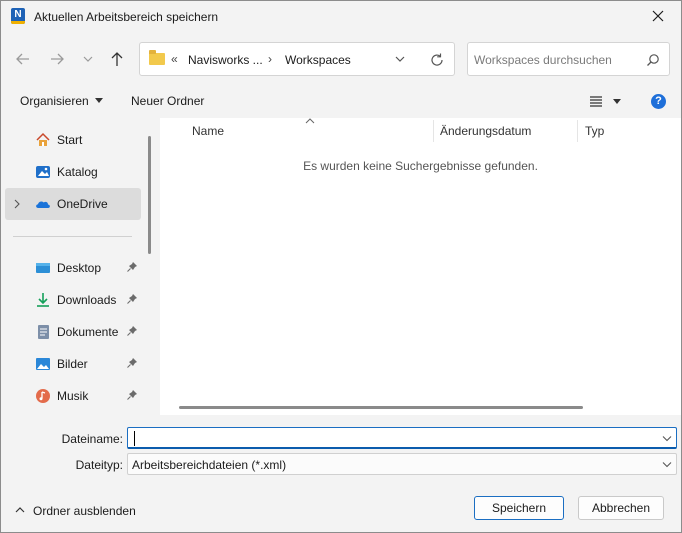 Image resolution: width=682 pixels, height=533 pixels. I want to click on hide-folders-label: Ordner ausblenden, so click(84, 511).